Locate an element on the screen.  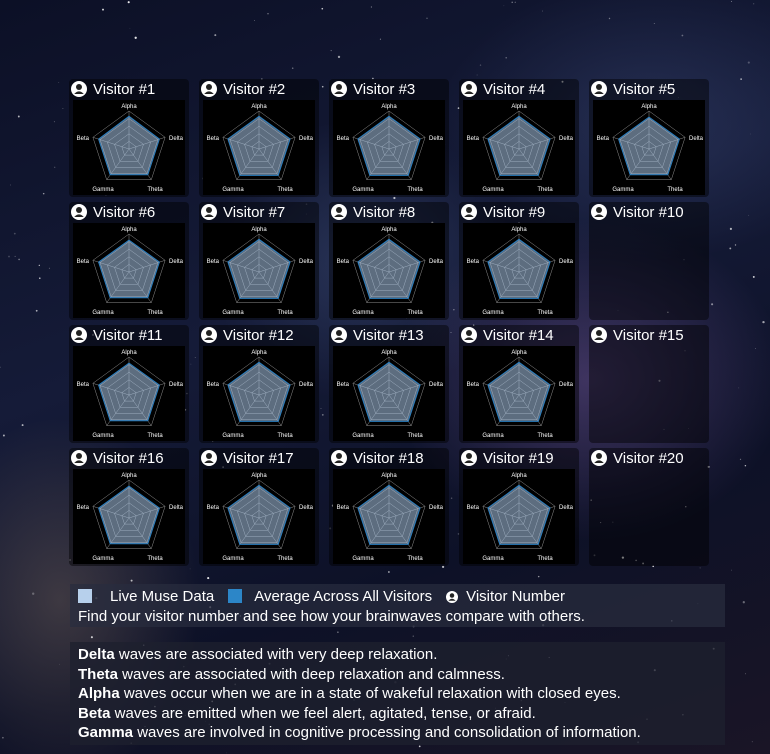
visitor-label: Visitor #11 is located at coordinates (128, 335).